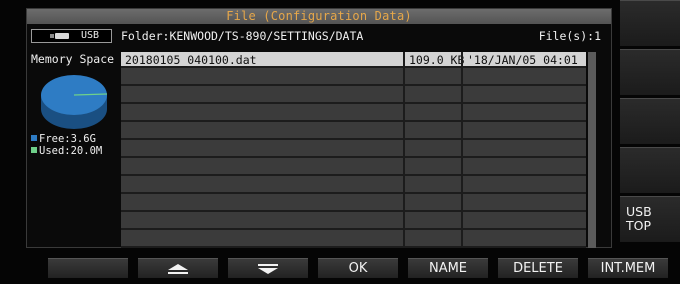 This screenshot has width=680, height=284. I want to click on legend-used: Used:20.0M, so click(66, 151).